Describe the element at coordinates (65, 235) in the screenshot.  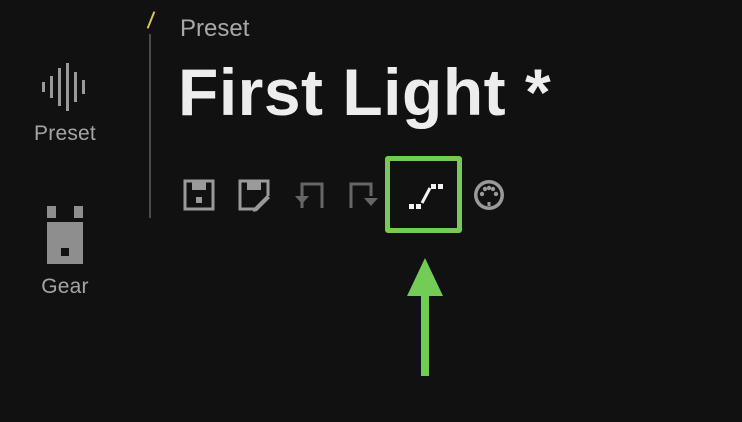
I see `amp-icon` at that location.